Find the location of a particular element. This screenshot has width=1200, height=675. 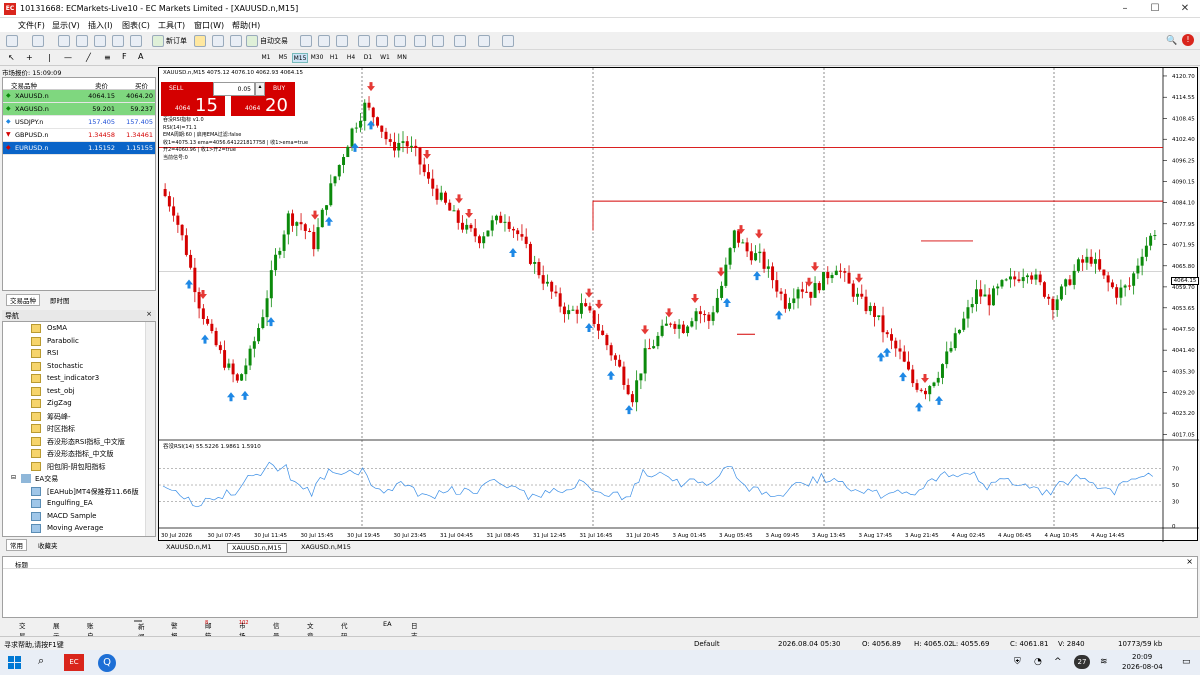

close-button: ✕ is located at coordinates (1185, 9).